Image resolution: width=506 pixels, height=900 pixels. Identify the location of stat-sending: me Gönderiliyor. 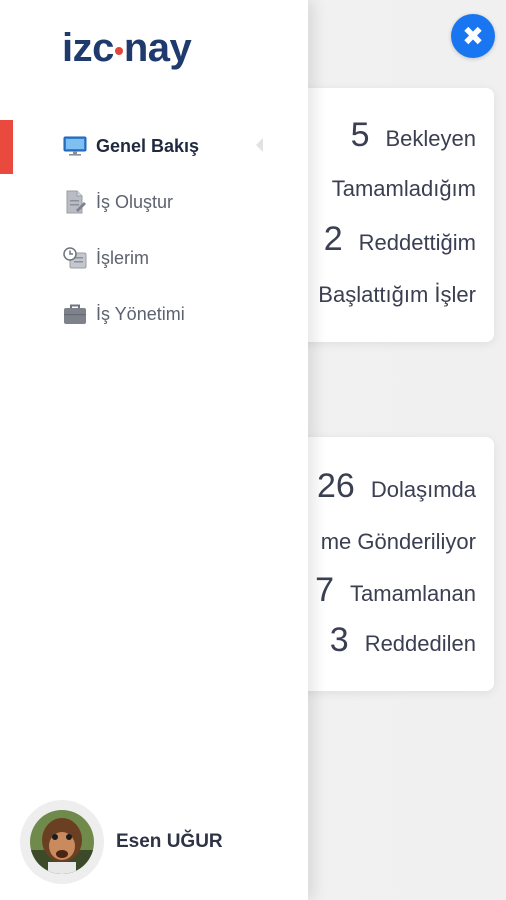
(398, 542).